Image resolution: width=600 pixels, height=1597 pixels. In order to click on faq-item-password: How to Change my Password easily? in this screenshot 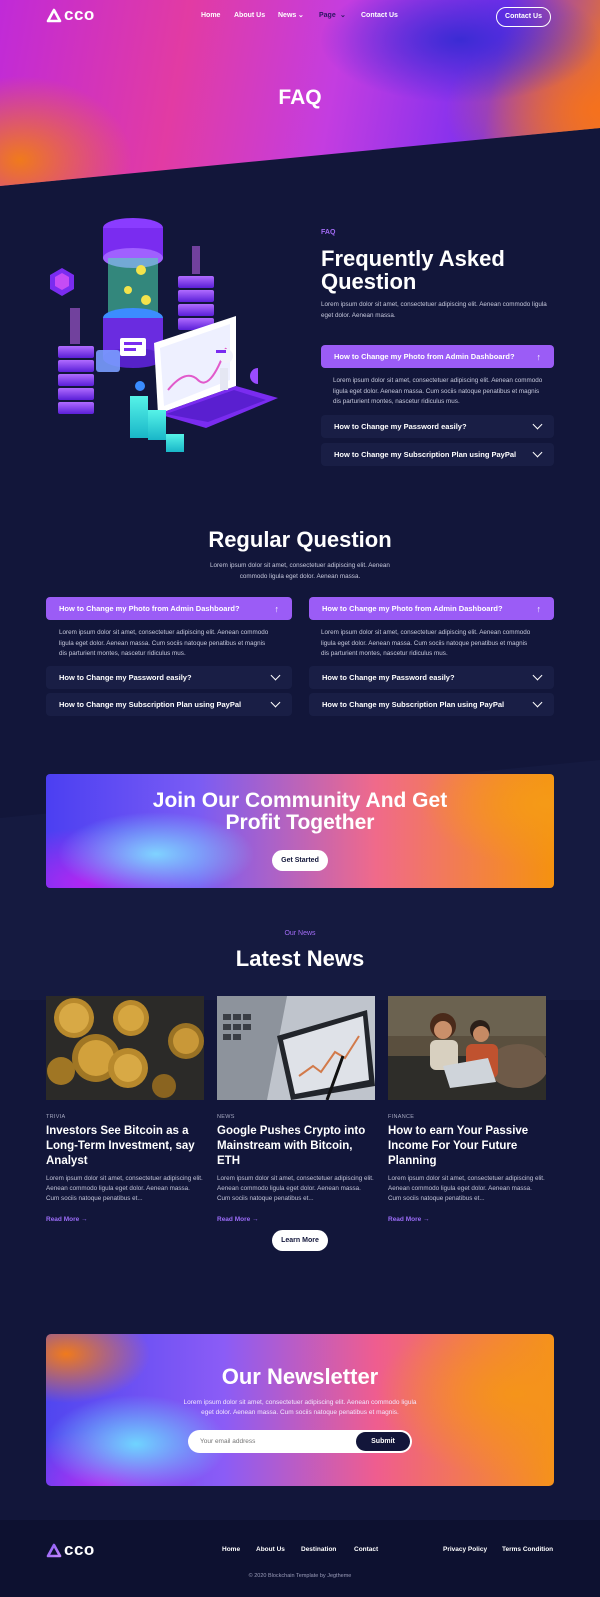, I will do `click(437, 426)`.